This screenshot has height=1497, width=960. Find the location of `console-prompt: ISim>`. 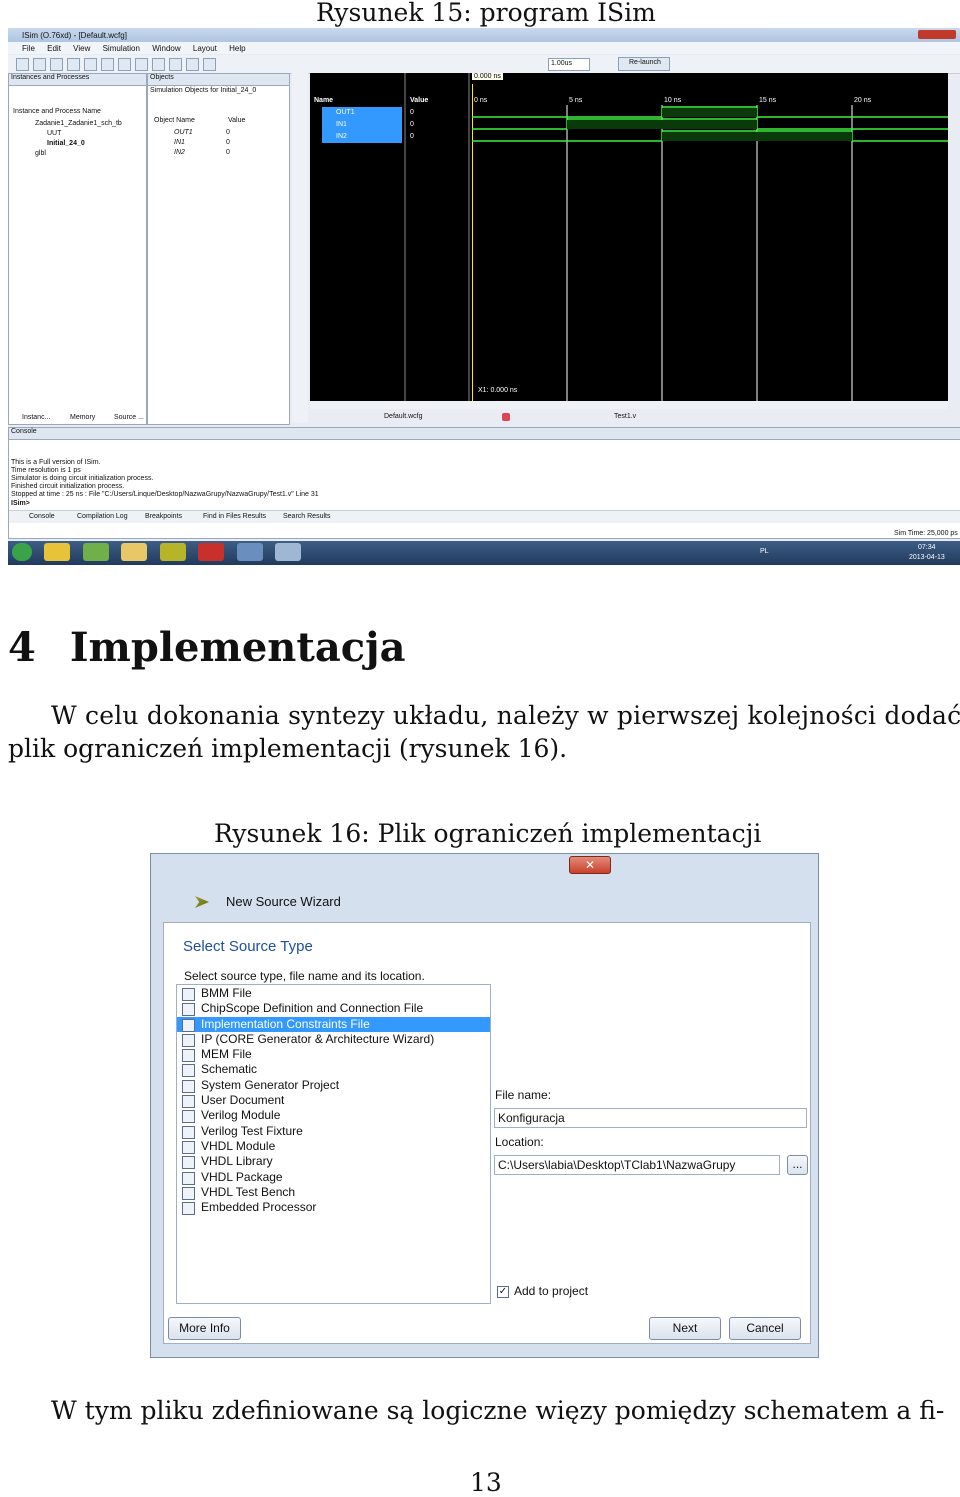

console-prompt: ISim> is located at coordinates (20, 503).